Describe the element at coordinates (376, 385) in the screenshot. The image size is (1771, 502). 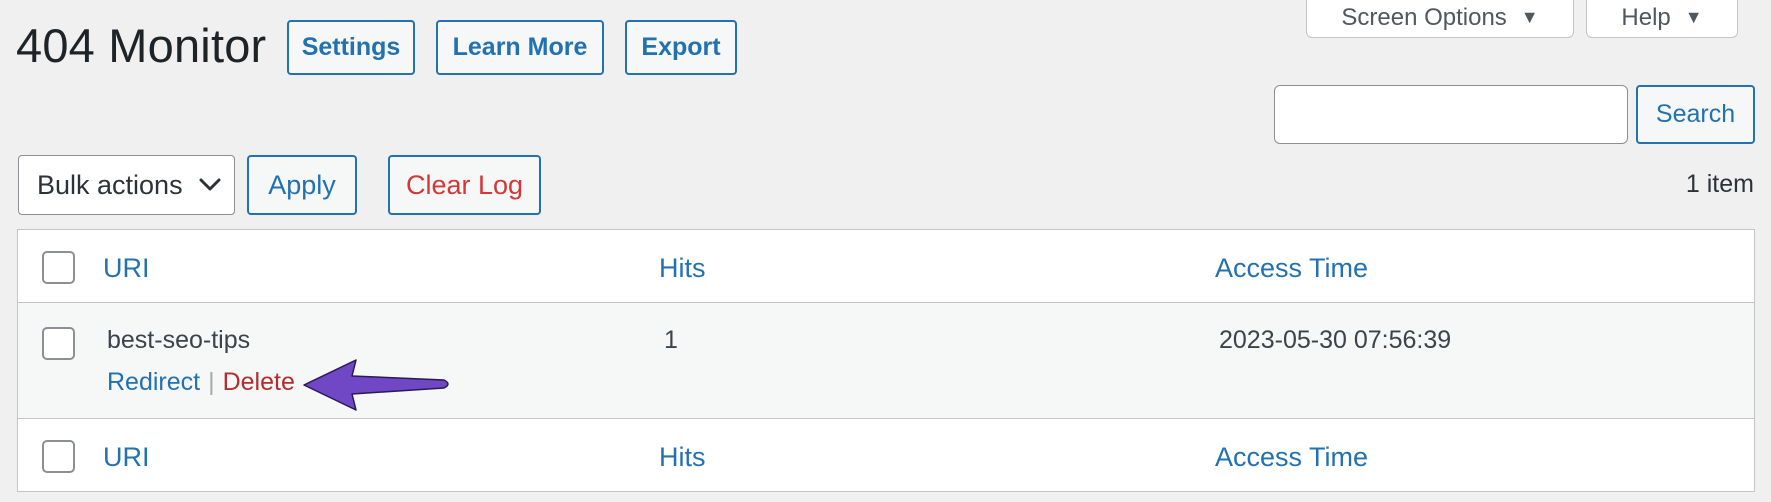
I see `annotation-arrow-icon` at that location.